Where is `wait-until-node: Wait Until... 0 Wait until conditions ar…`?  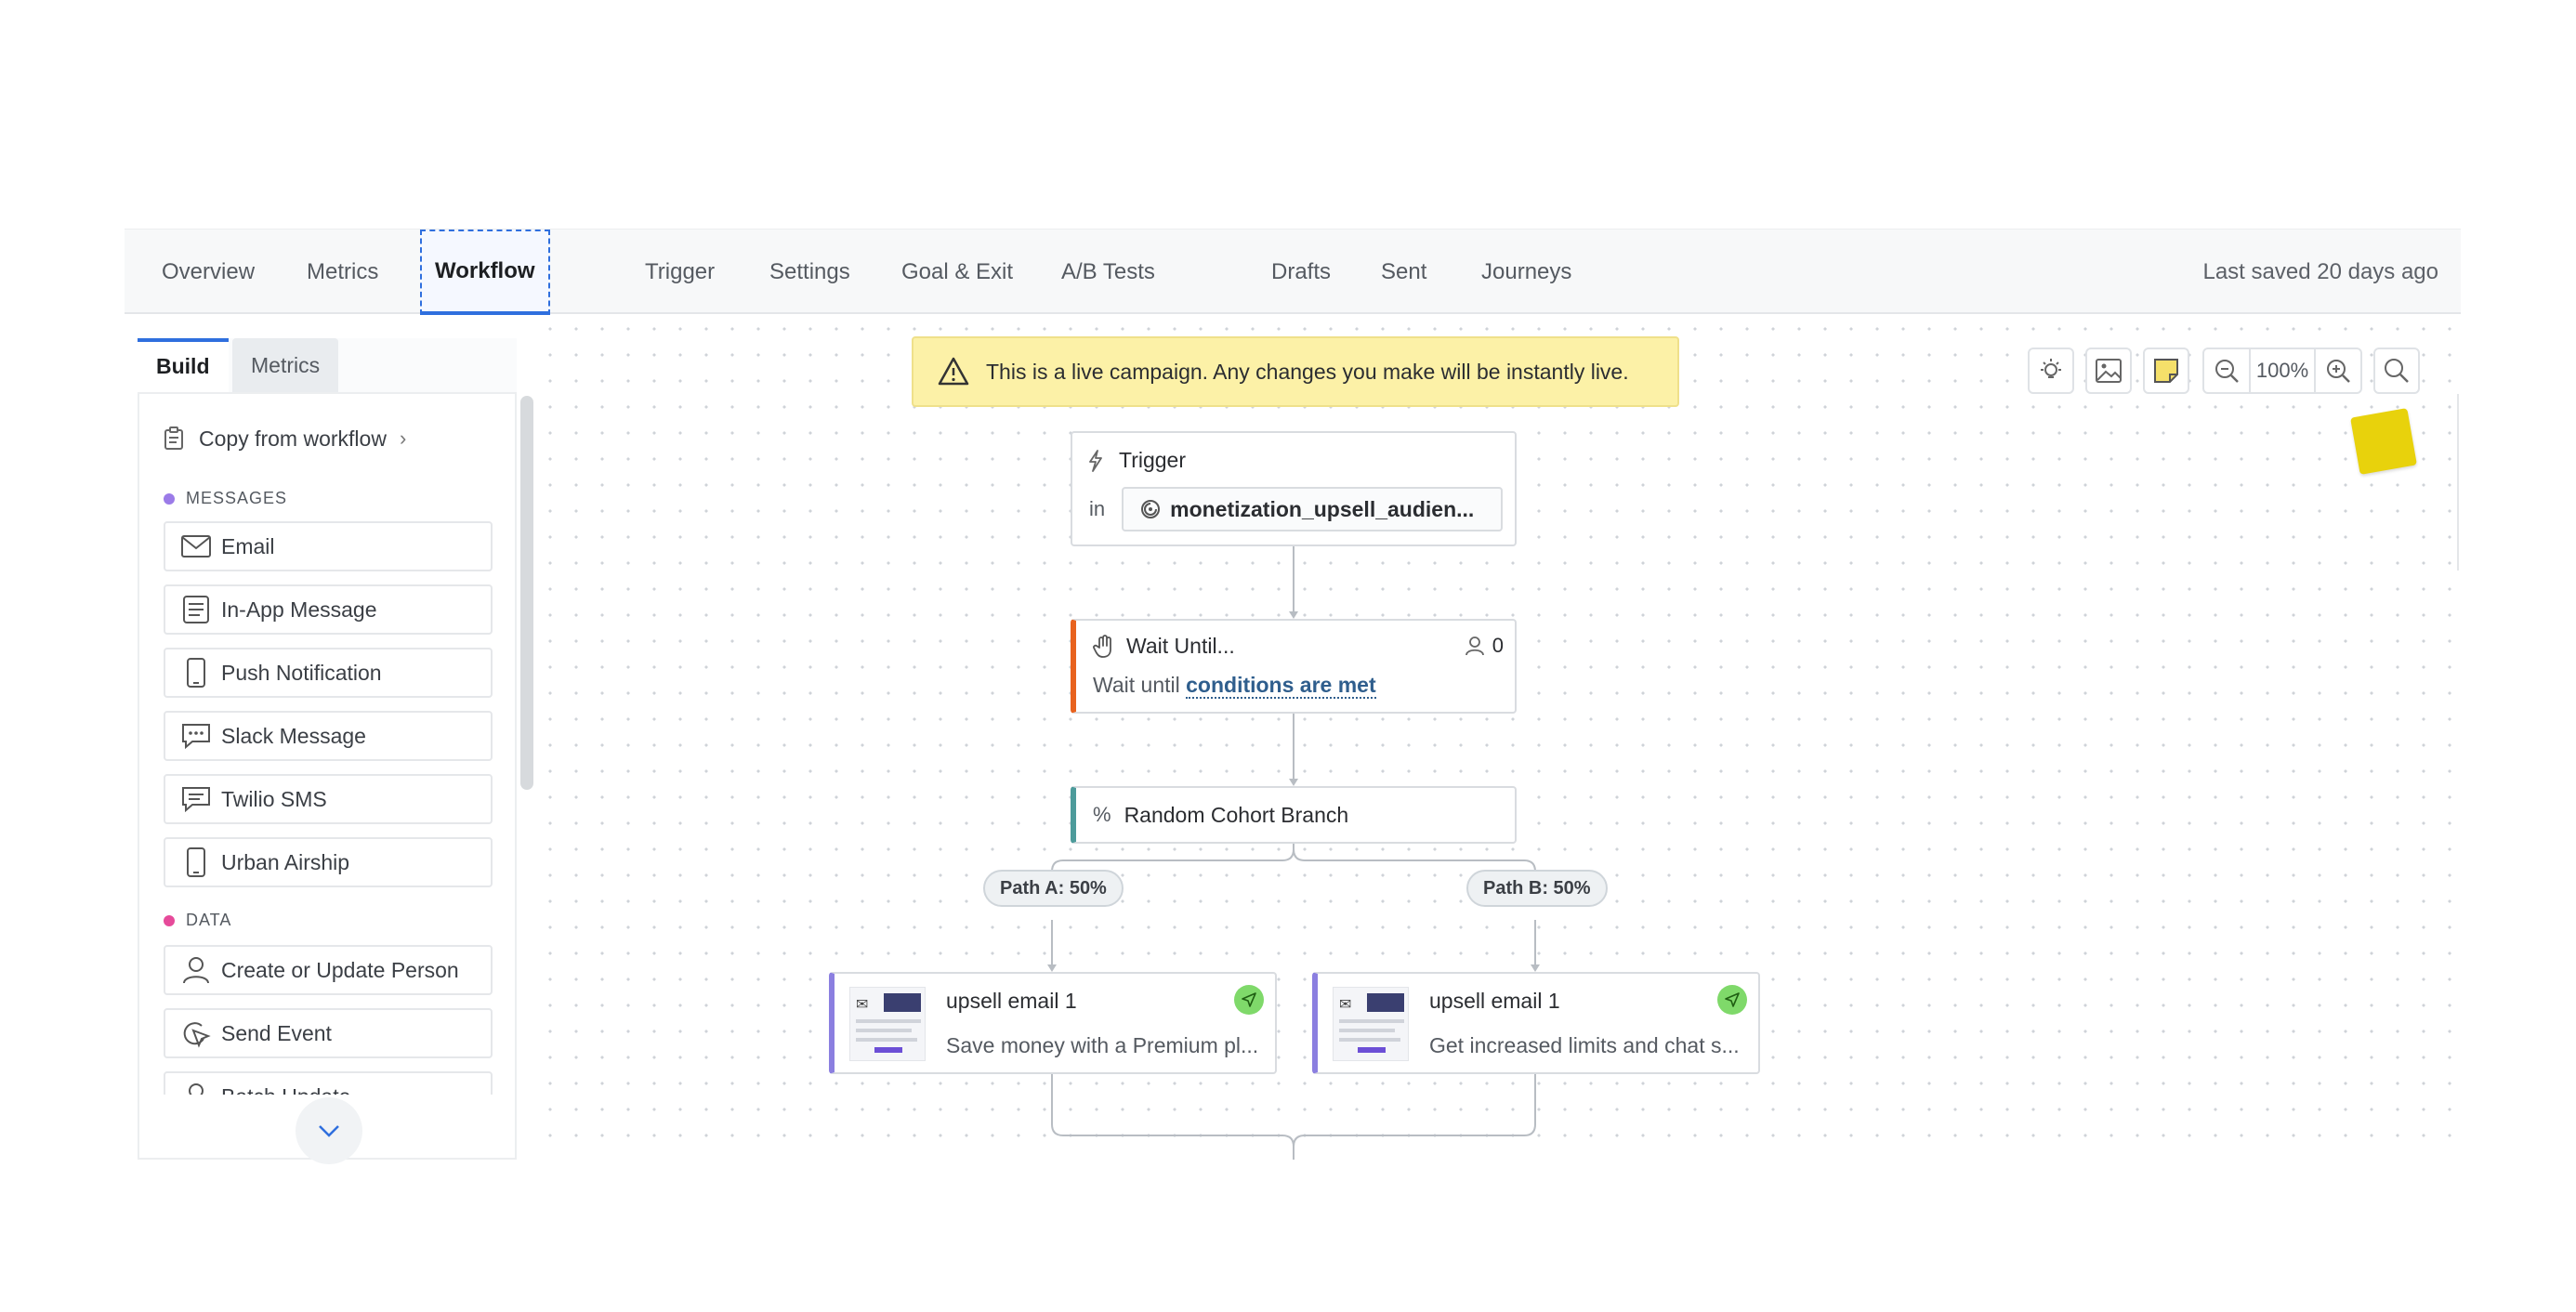
wait-until-node: Wait Until... 0 Wait until conditions ar… is located at coordinates (1294, 666).